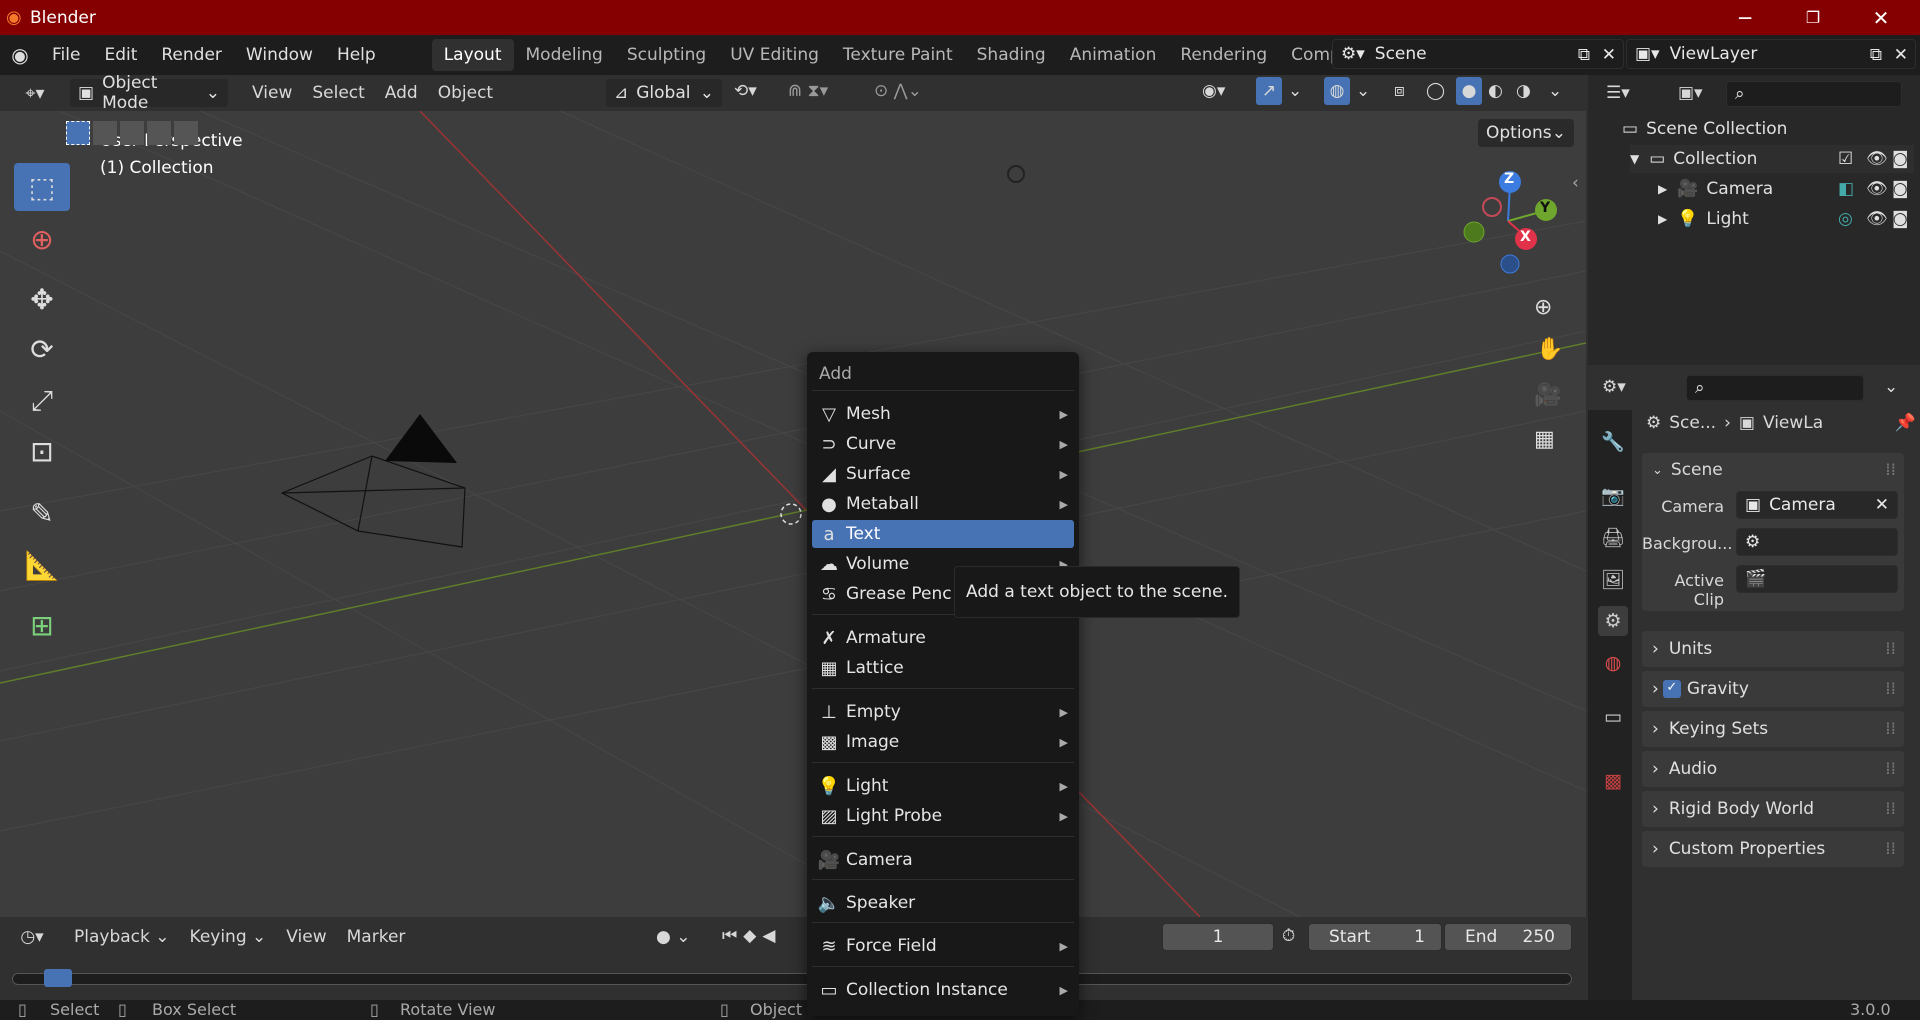 Image resolution: width=1920 pixels, height=1020 pixels. What do you see at coordinates (1613, 537) in the screenshot?
I see `output-properties-icon: 🖨` at bounding box center [1613, 537].